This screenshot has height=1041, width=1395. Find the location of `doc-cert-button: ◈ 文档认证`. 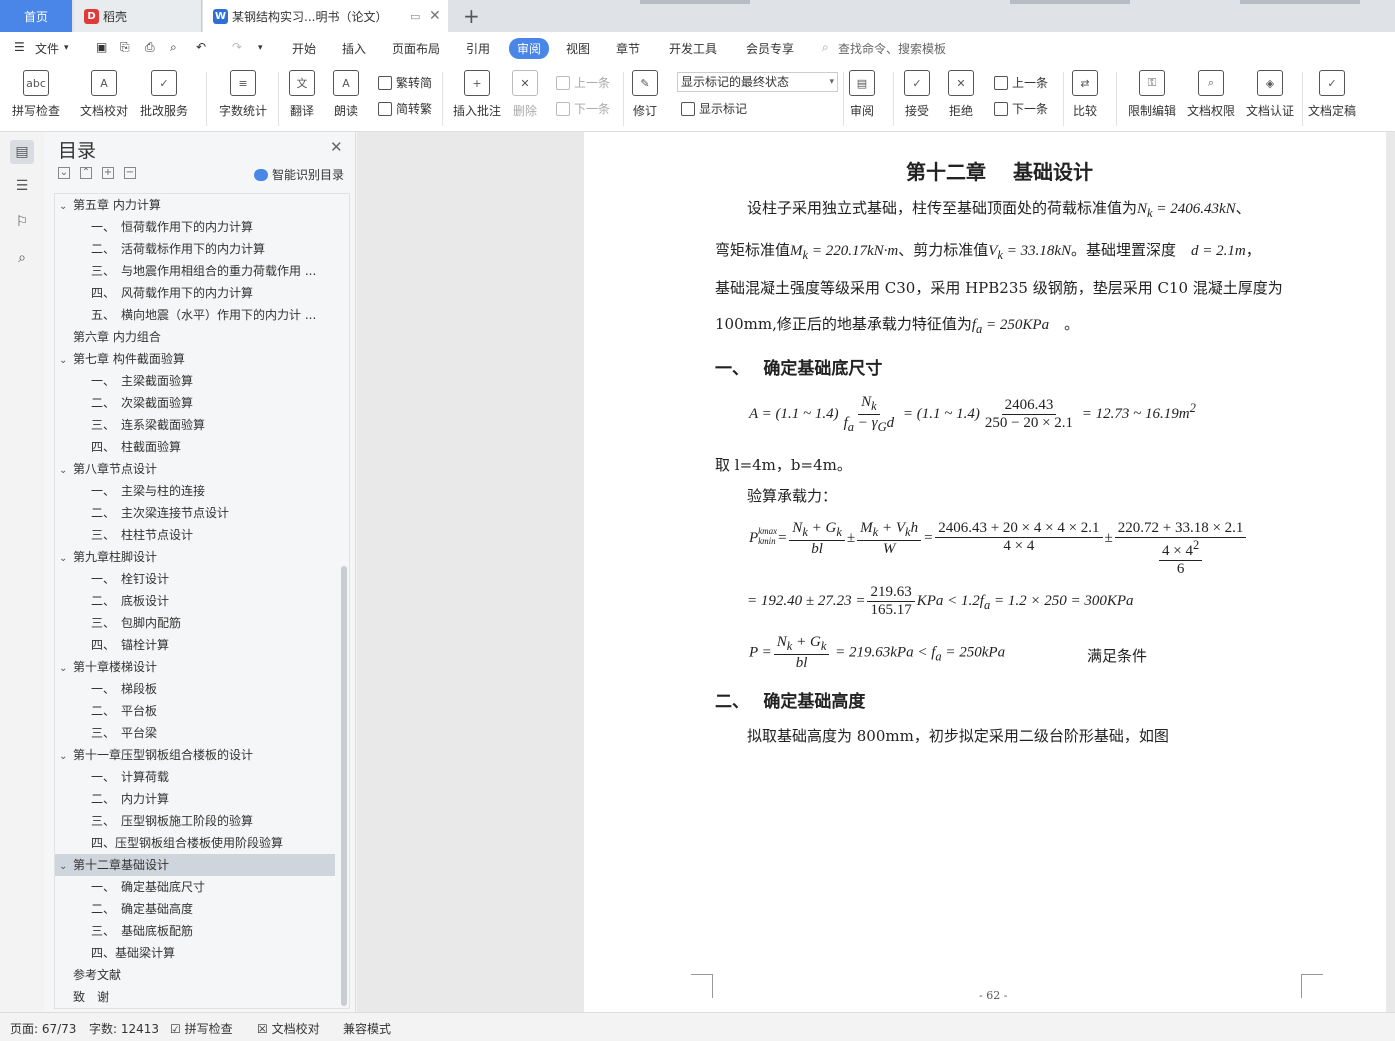

doc-cert-button: ◈ 文档认证 is located at coordinates (1270, 94).